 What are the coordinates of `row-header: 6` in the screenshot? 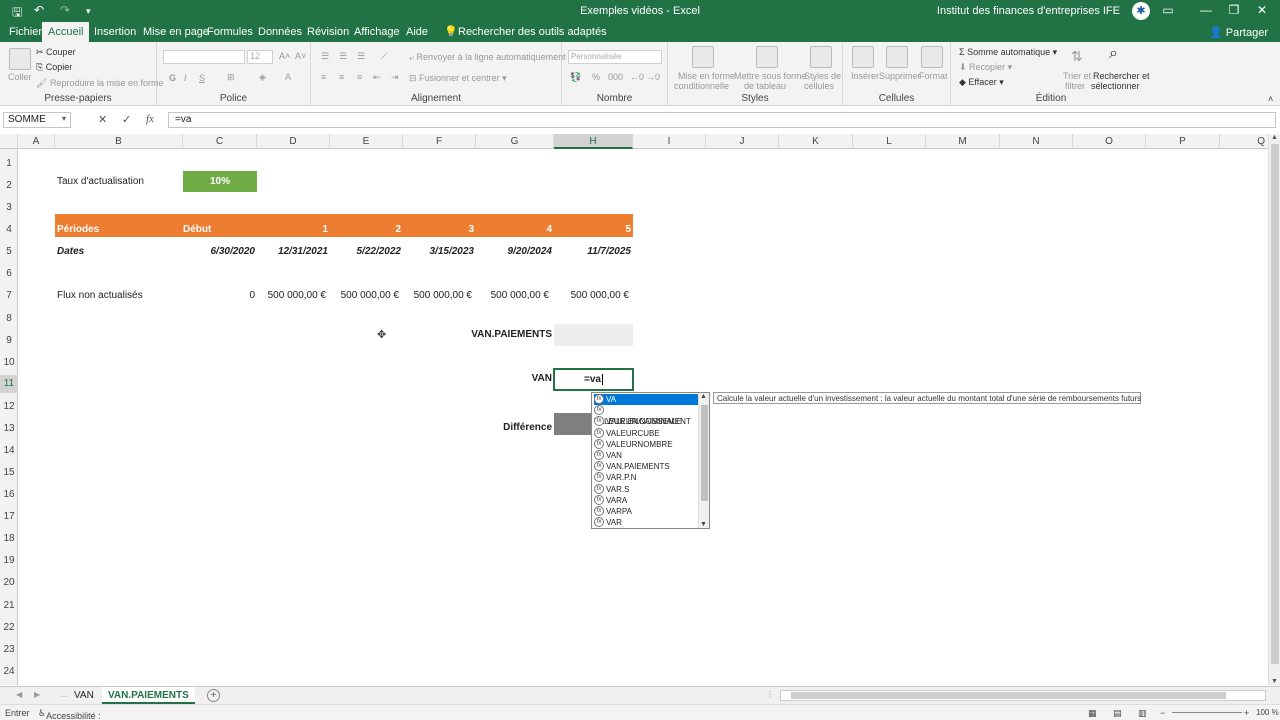 It's located at (9, 273).